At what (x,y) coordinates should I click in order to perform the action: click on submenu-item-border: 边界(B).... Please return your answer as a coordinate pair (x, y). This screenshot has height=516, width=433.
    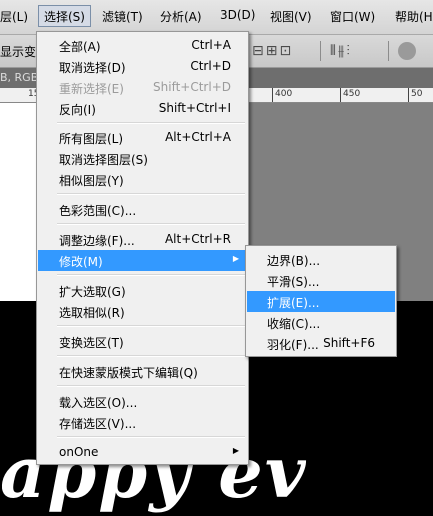
    Looking at the image, I should click on (321, 259).